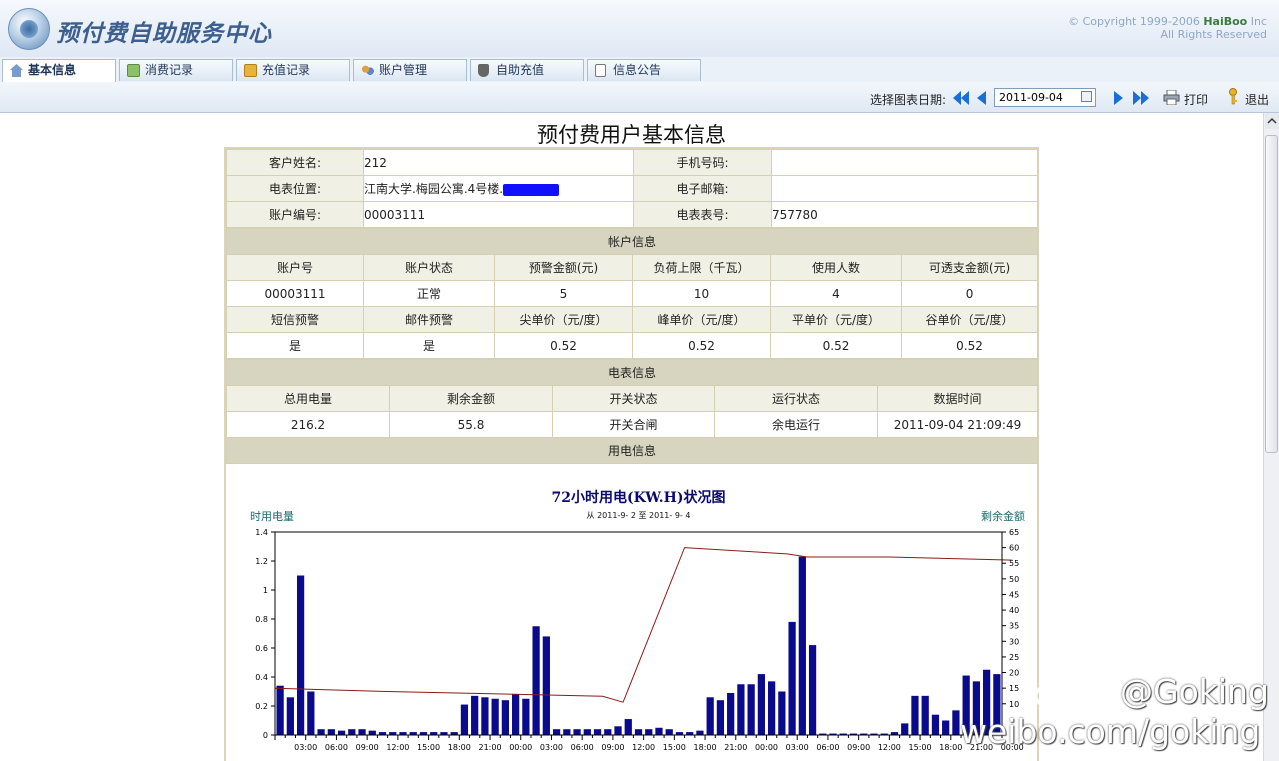 This screenshot has width=1279, height=761. What do you see at coordinates (633, 398) in the screenshot?
I see `meter-header: 开关状态` at bounding box center [633, 398].